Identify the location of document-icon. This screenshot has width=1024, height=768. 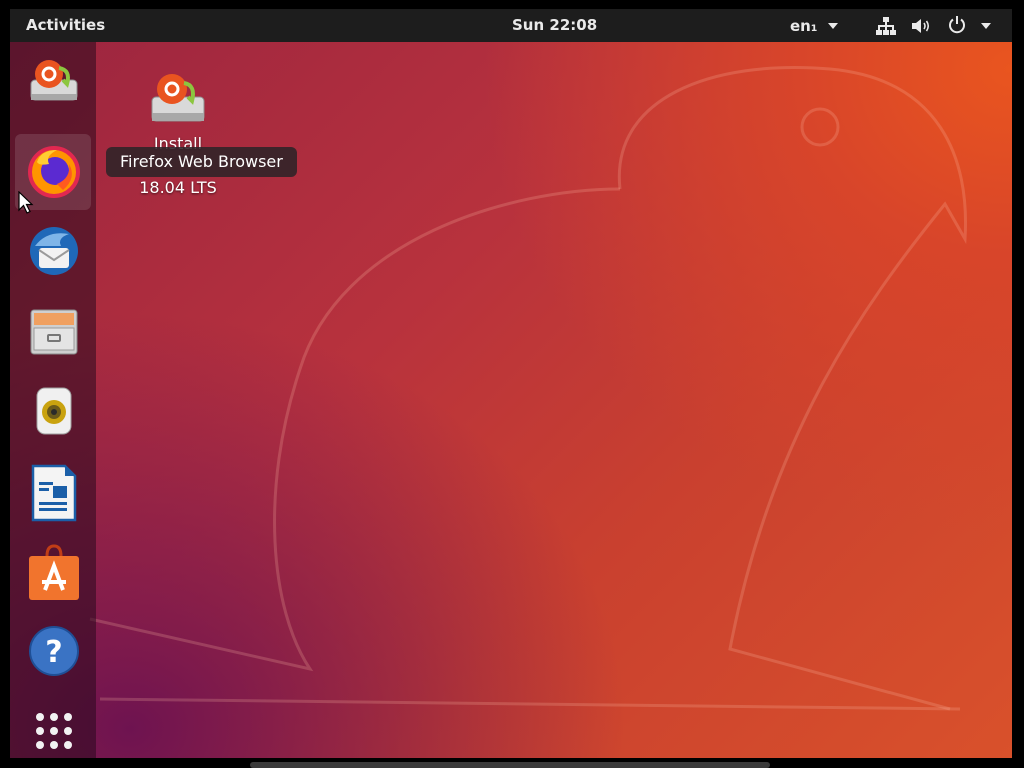
(54, 493).